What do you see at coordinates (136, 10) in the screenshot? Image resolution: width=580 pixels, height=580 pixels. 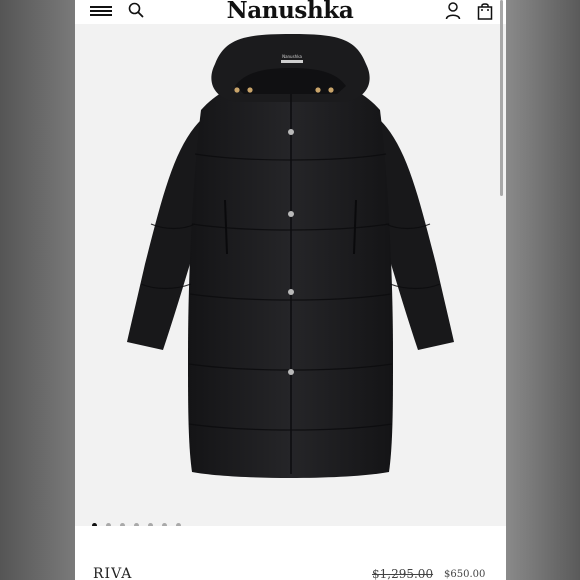 I see `search-icon` at bounding box center [136, 10].